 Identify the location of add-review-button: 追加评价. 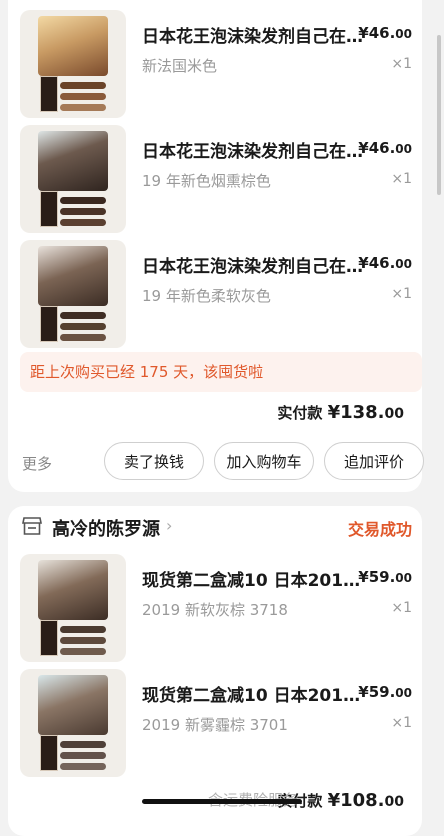
(374, 461).